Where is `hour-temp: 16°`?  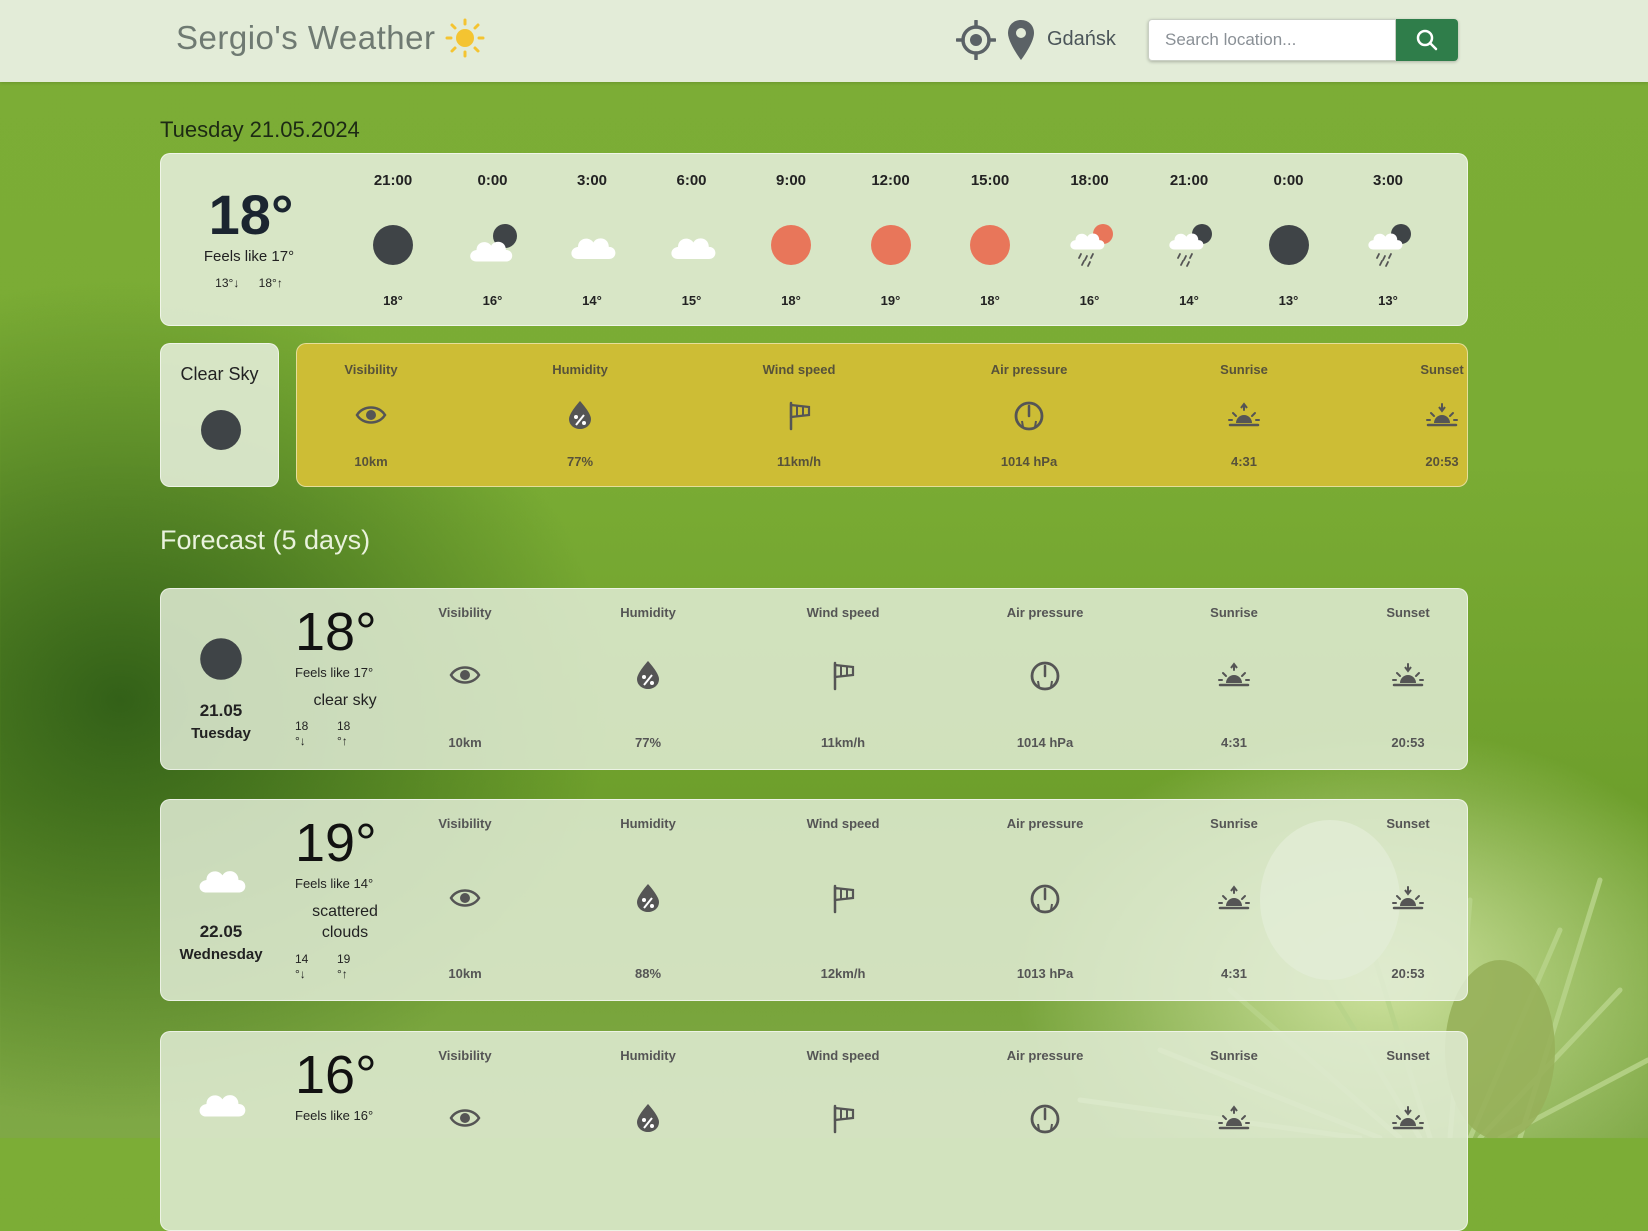 hour-temp: 16° is located at coordinates (1089, 300).